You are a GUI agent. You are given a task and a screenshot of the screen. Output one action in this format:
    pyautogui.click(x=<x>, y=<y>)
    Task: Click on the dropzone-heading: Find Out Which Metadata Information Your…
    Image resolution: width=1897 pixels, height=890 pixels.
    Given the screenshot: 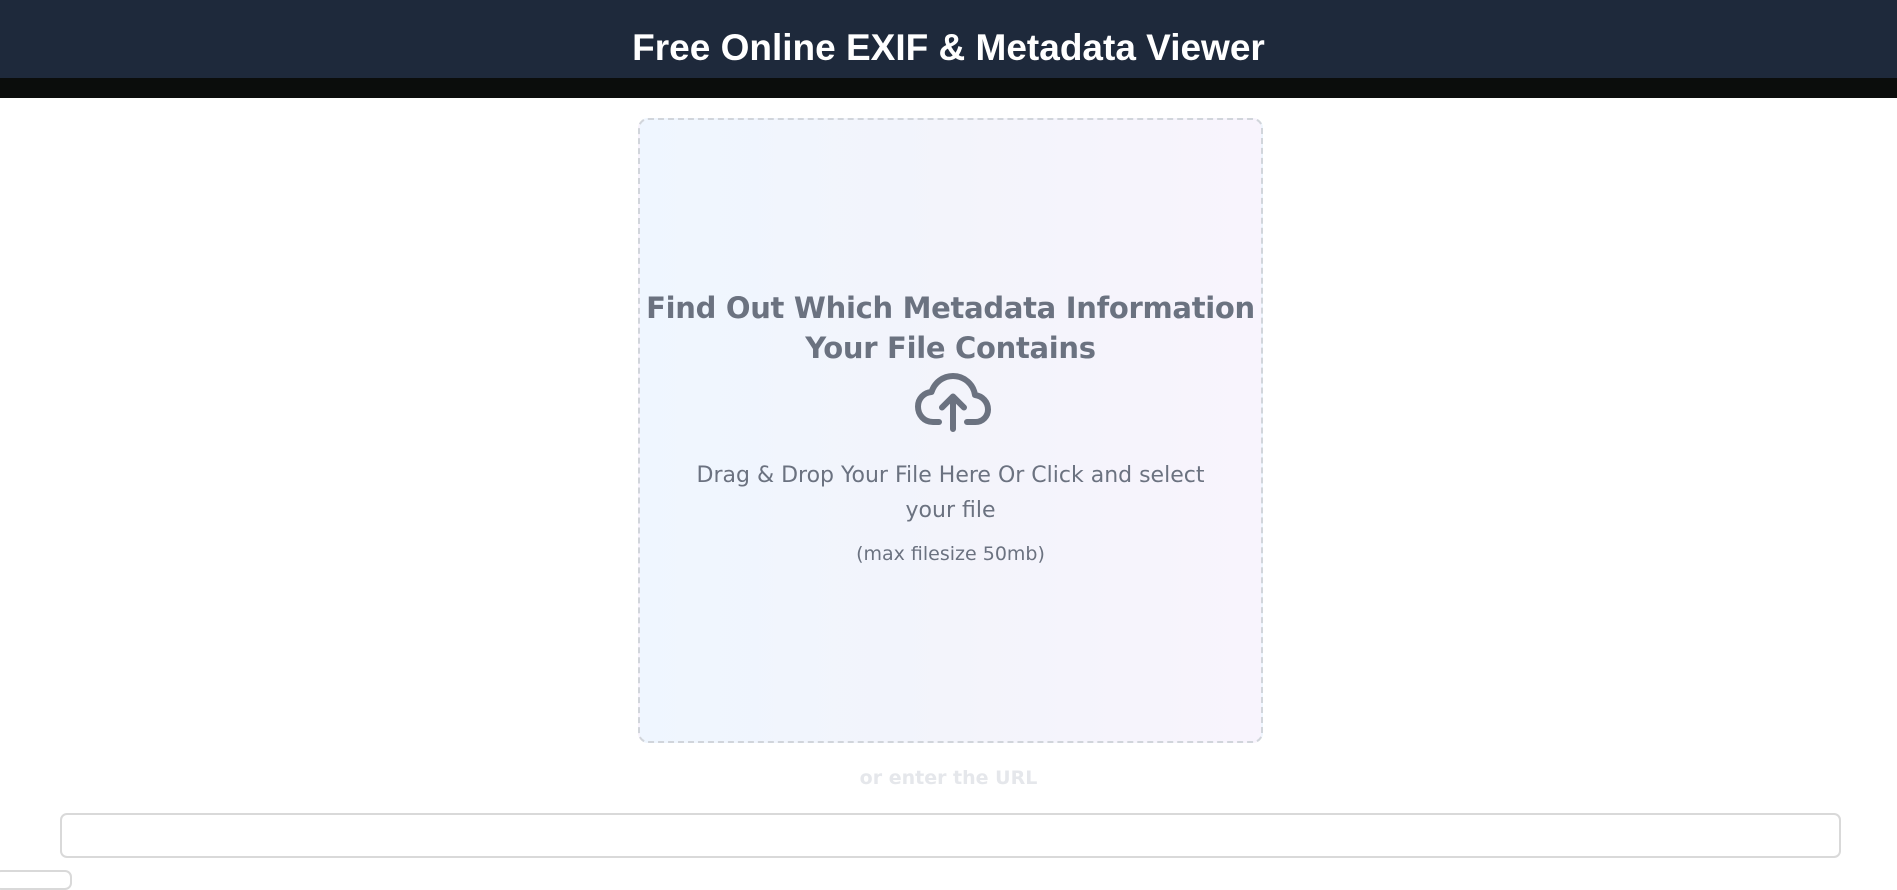 What is the action you would take?
    pyautogui.click(x=950, y=328)
    